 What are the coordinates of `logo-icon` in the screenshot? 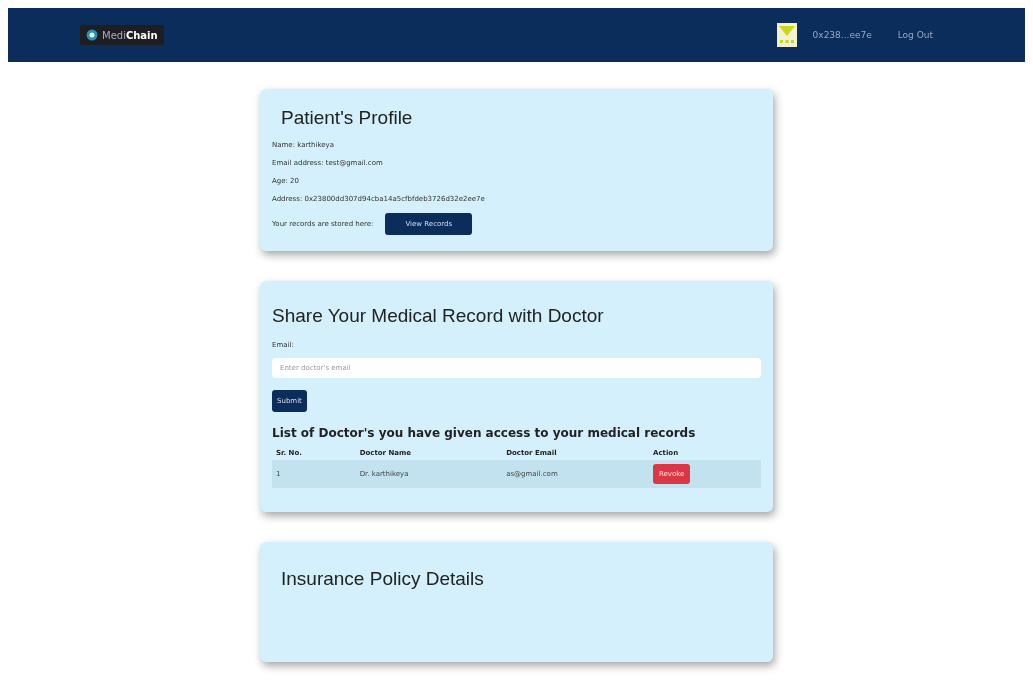 It's located at (92, 35).